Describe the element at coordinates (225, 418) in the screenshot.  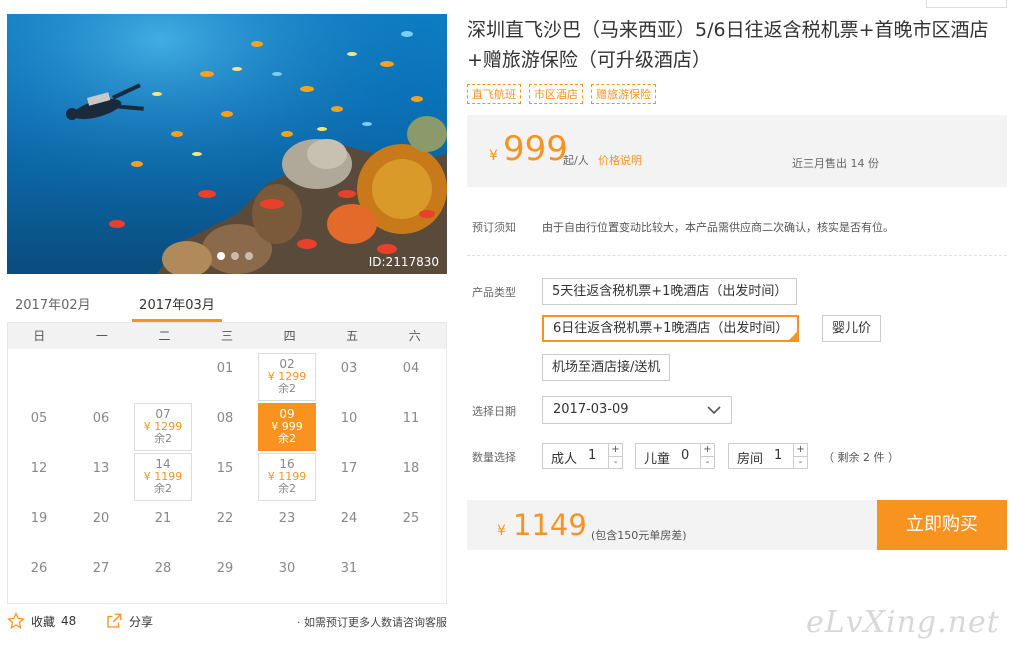
I see `day-number: 08` at that location.